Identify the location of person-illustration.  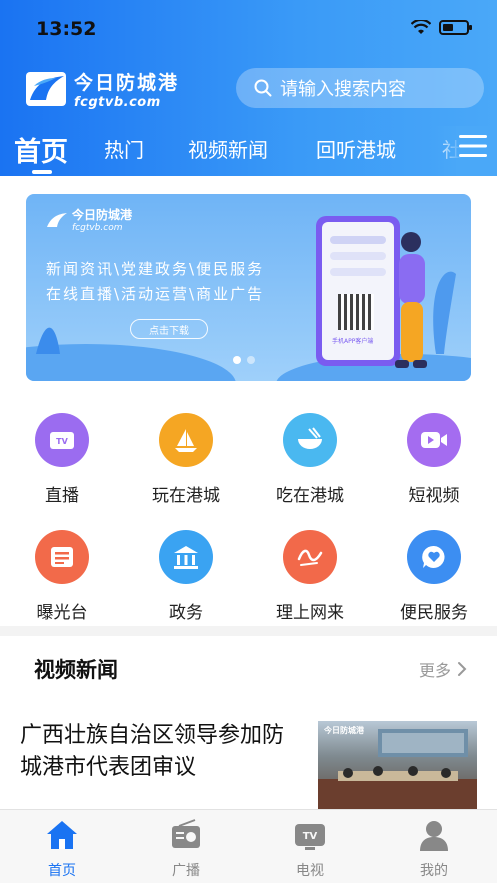
(411, 300).